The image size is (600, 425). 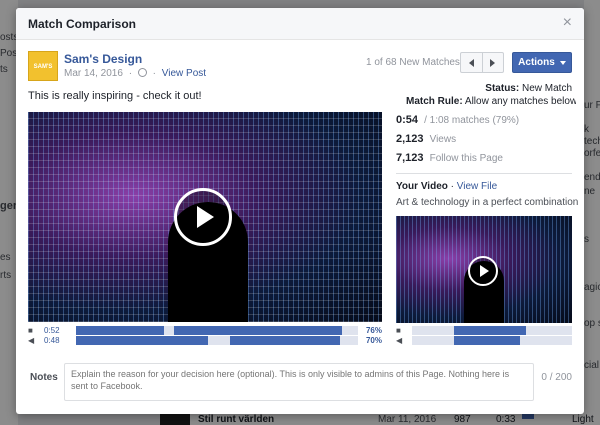 What do you see at coordinates (135, 73) in the screenshot?
I see `post-meta: Mar 14, 2016 · · View Post` at bounding box center [135, 73].